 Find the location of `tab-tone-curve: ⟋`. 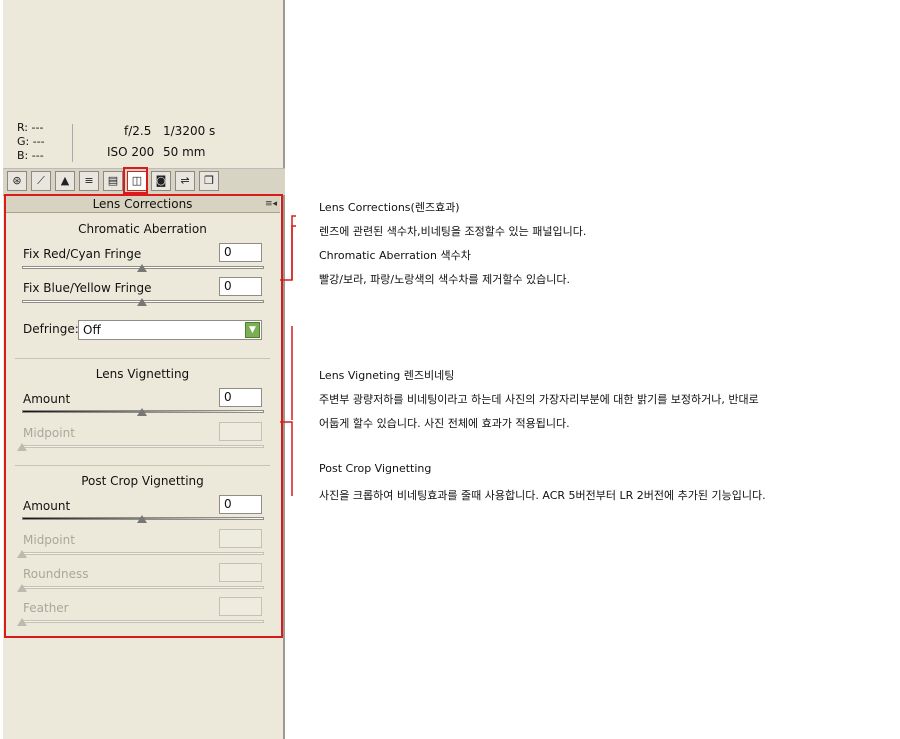

tab-tone-curve: ⟋ is located at coordinates (41, 181).